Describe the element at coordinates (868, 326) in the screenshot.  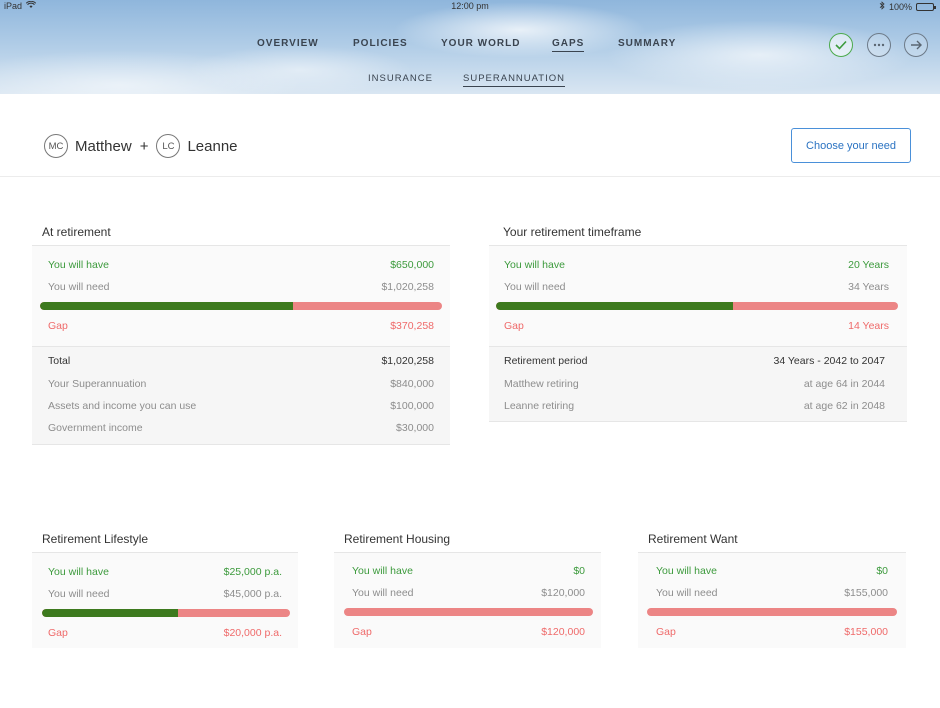
I see `gap-value: 14 Years` at that location.